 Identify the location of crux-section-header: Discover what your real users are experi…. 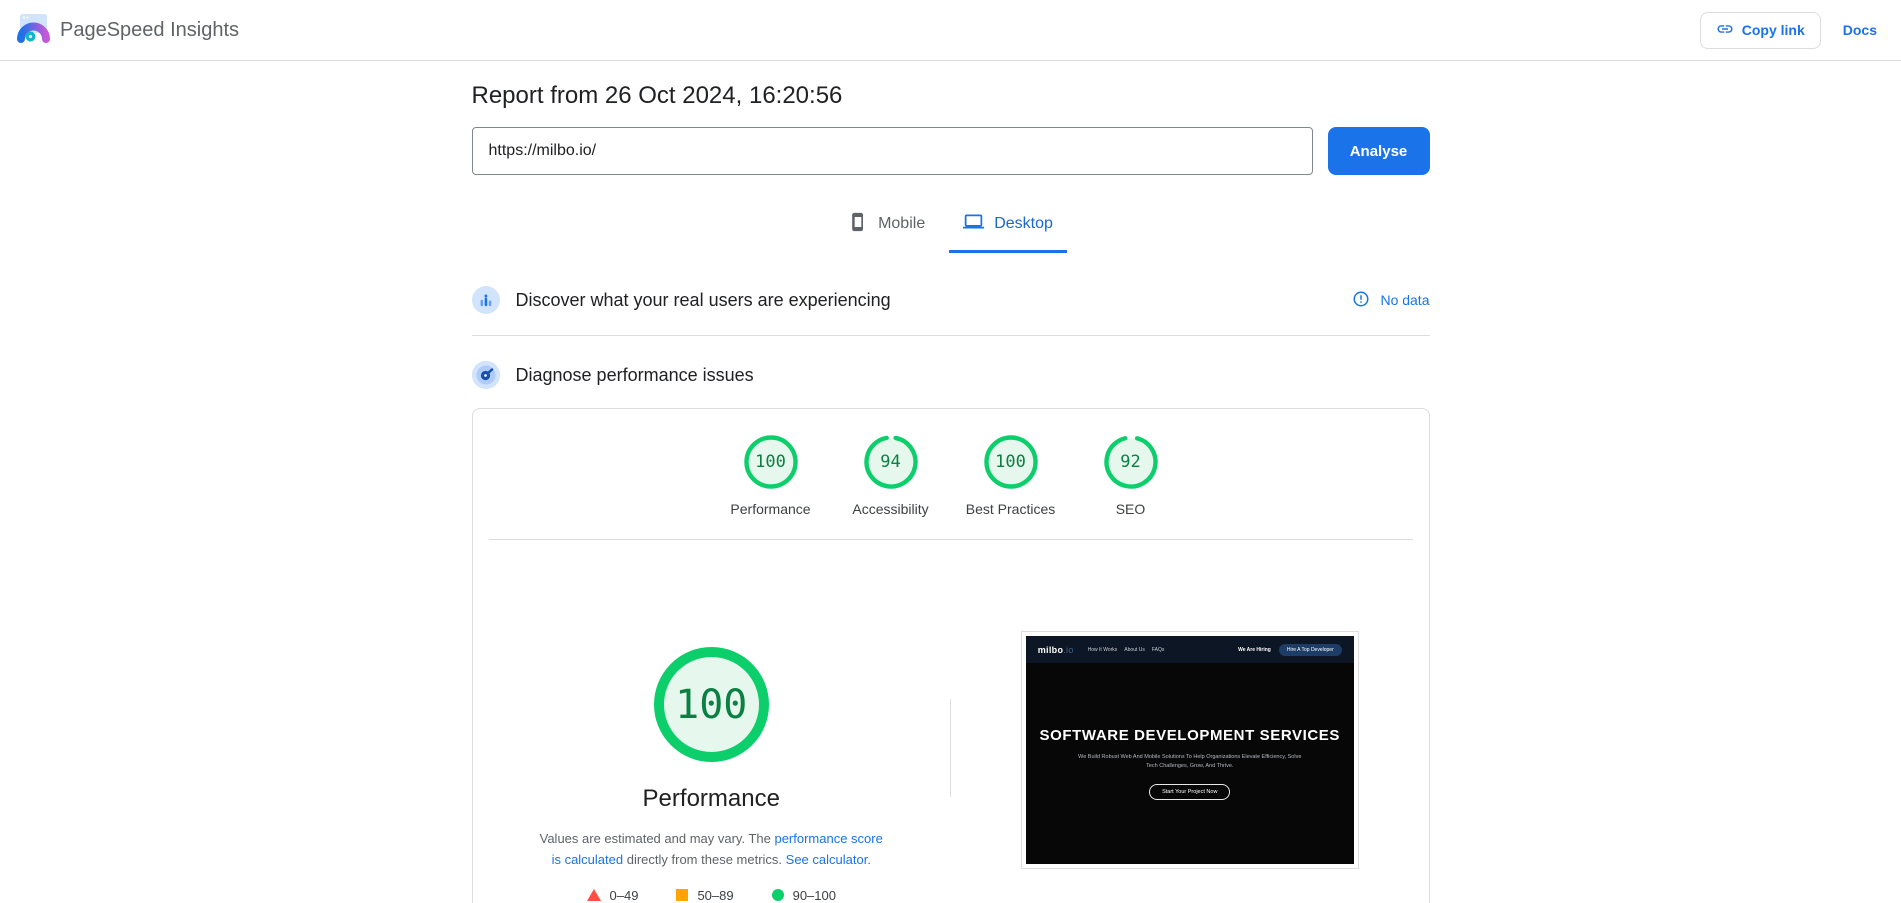
(950, 311).